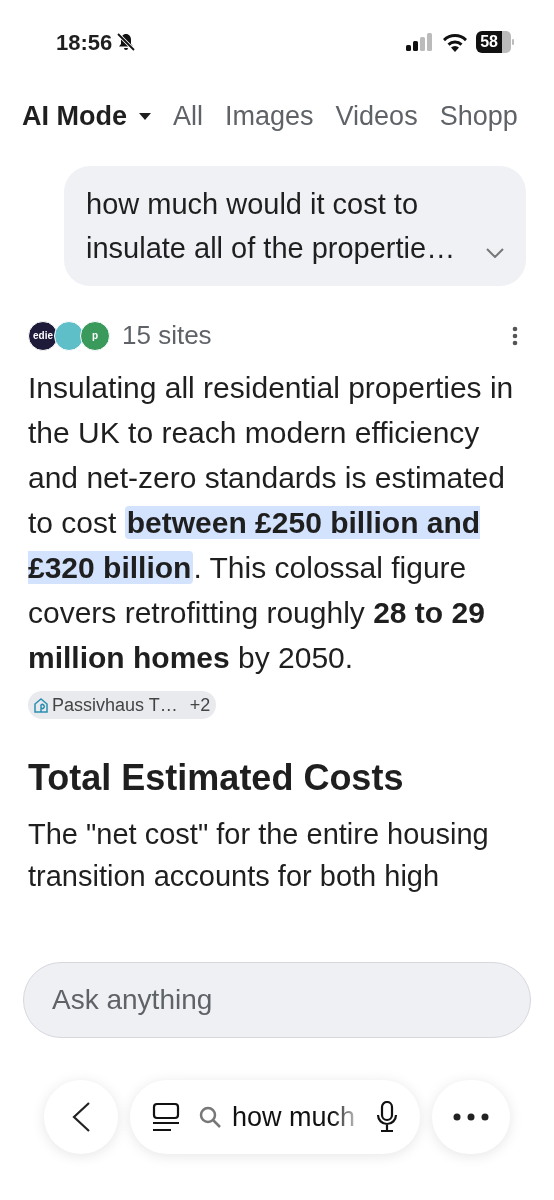 Image resolution: width=554 pixels, height=1200 pixels. What do you see at coordinates (216, 778) in the screenshot?
I see `section-heading: Total Estimated Costs` at bounding box center [216, 778].